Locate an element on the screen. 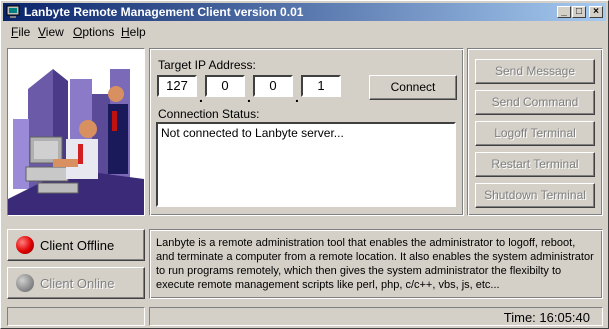  app-icon is located at coordinates (13, 11).